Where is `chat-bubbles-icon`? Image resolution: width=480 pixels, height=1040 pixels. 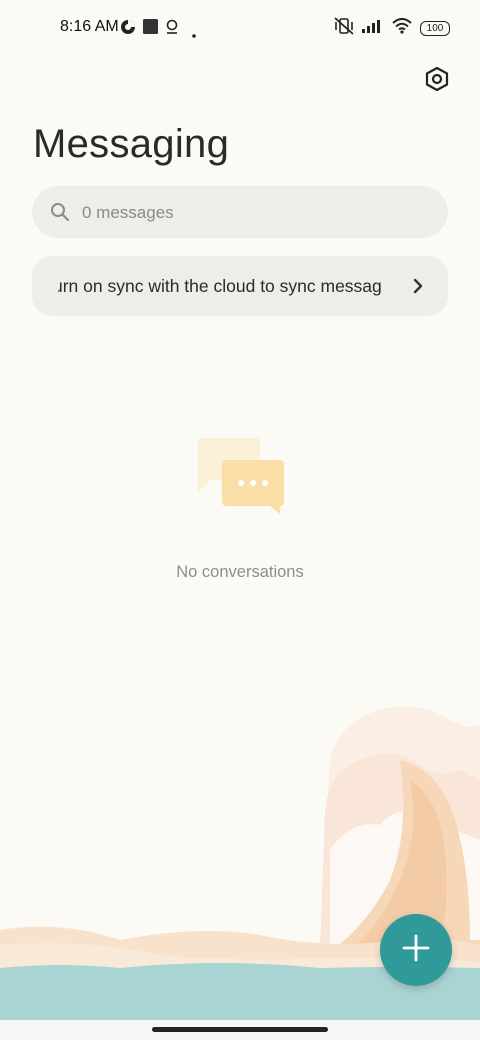 chat-bubbles-icon is located at coordinates (242, 479).